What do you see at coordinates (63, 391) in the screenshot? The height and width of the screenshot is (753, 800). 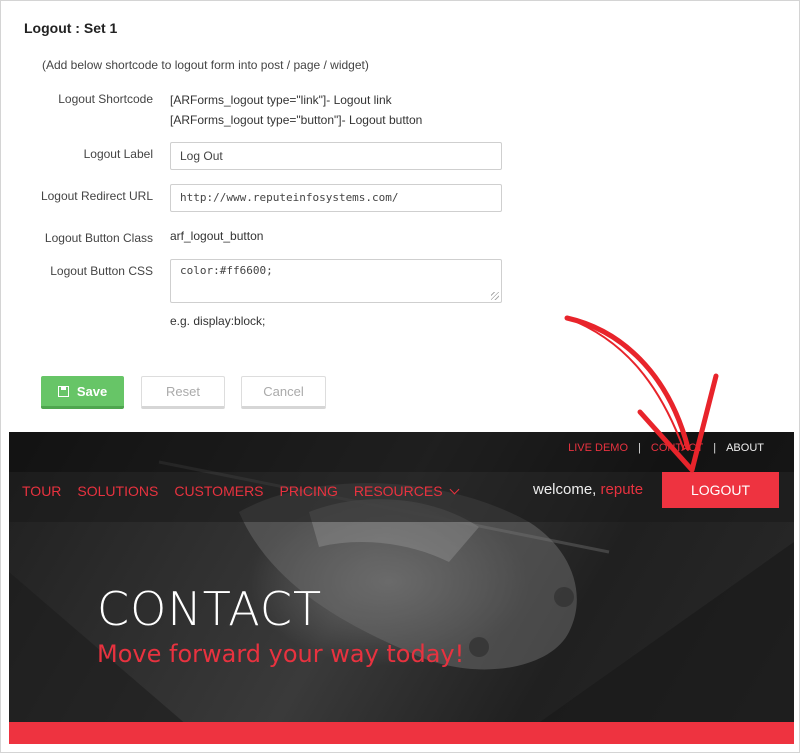 I see `save-icon` at bounding box center [63, 391].